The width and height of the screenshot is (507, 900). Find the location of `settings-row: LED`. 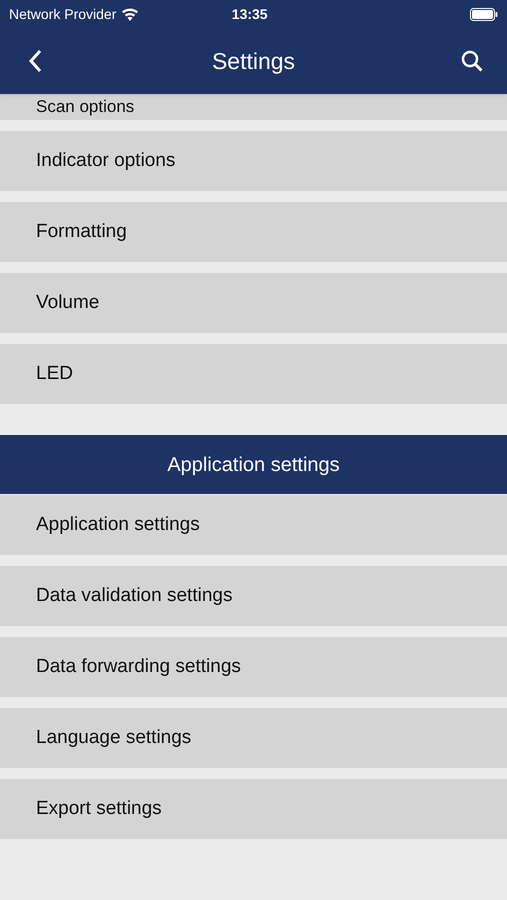

settings-row: LED is located at coordinates (253, 374).